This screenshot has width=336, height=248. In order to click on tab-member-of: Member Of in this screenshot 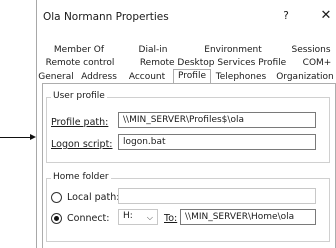, I will do `click(79, 50)`.